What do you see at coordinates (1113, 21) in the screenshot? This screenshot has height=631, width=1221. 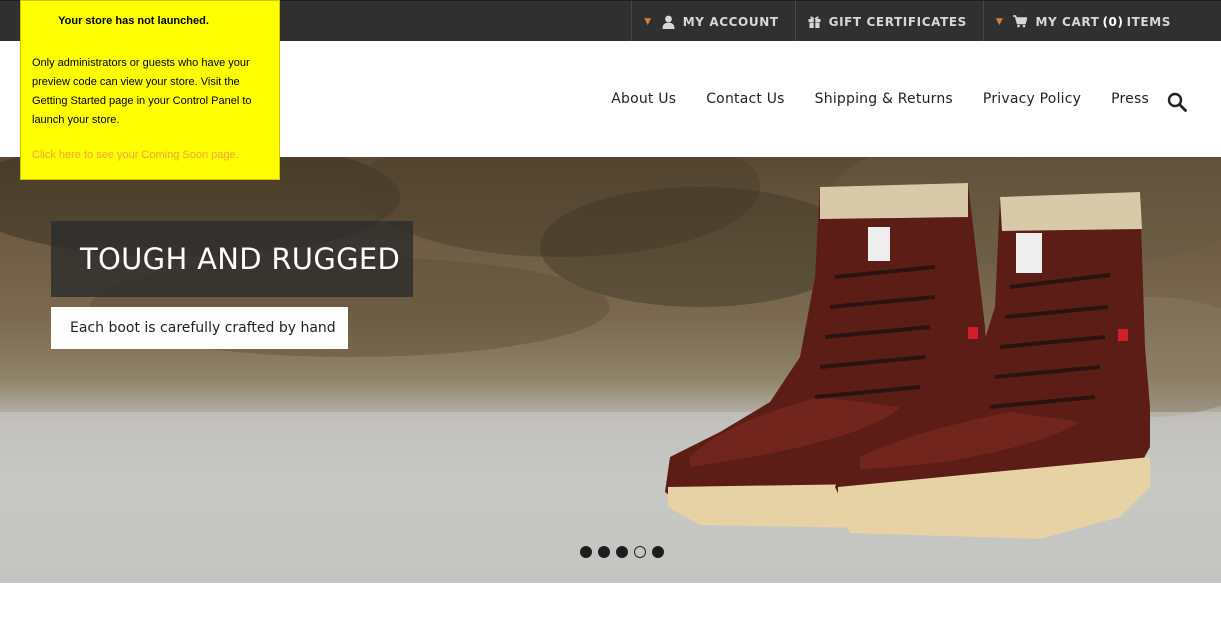 I see `cart-count: (0)` at bounding box center [1113, 21].